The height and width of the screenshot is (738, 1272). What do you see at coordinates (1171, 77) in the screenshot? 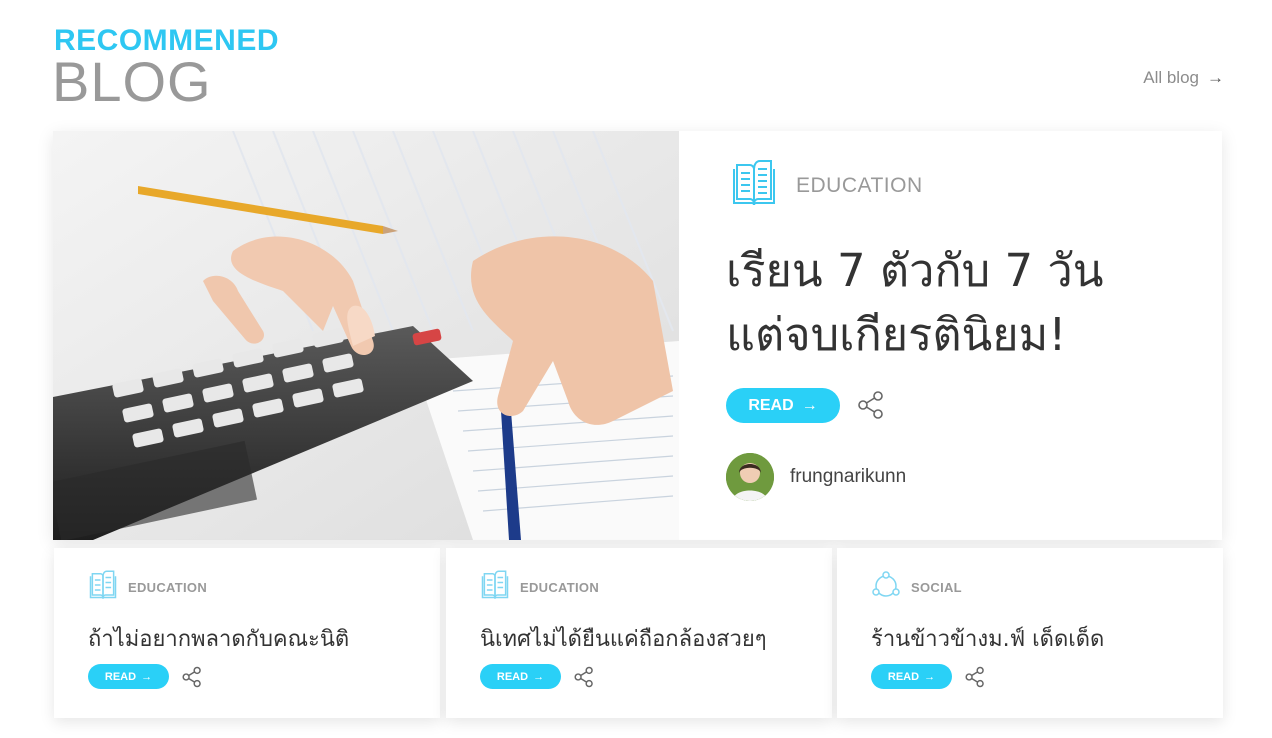
I see `all-blog-label: All blog` at bounding box center [1171, 77].